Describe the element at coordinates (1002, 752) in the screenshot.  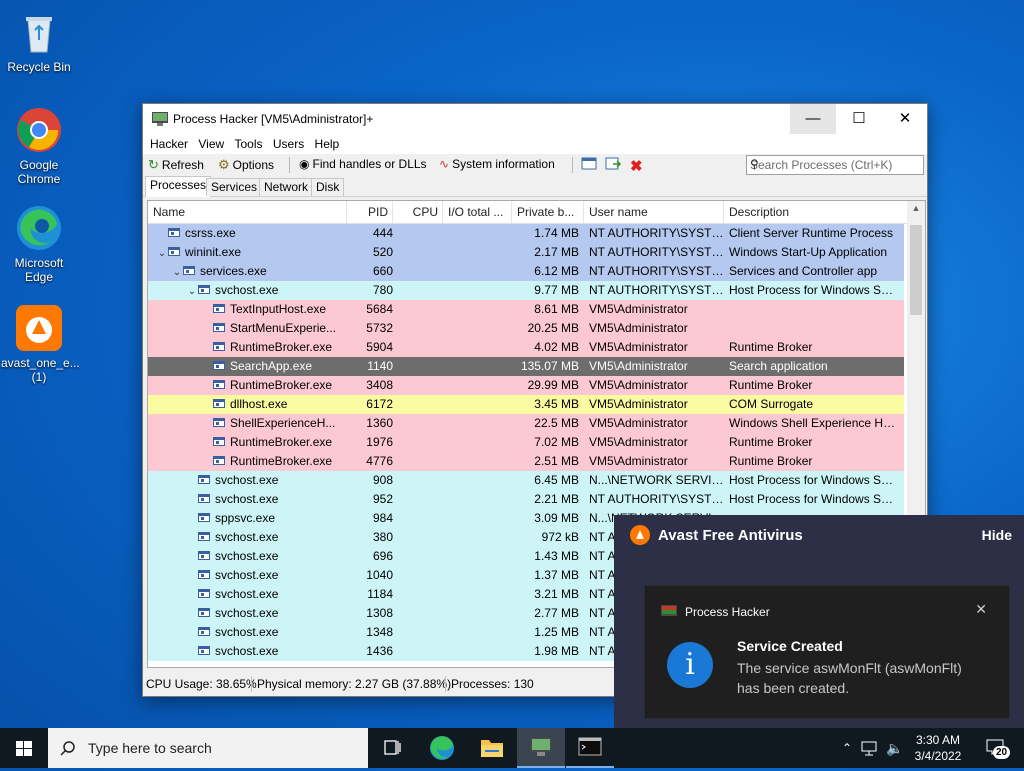
I see `notification-count-badge: 20` at that location.